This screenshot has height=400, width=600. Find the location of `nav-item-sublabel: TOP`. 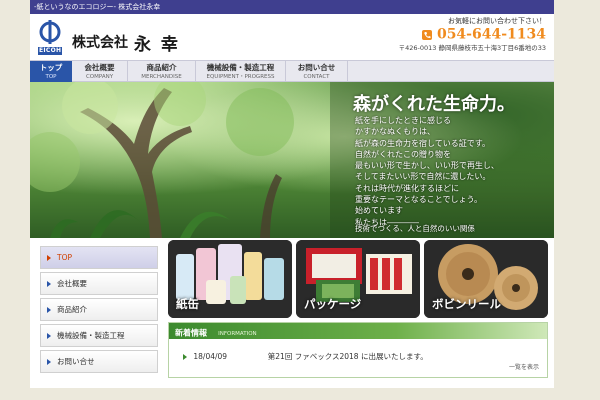

nav-item-sublabel: TOP is located at coordinates (51, 77).